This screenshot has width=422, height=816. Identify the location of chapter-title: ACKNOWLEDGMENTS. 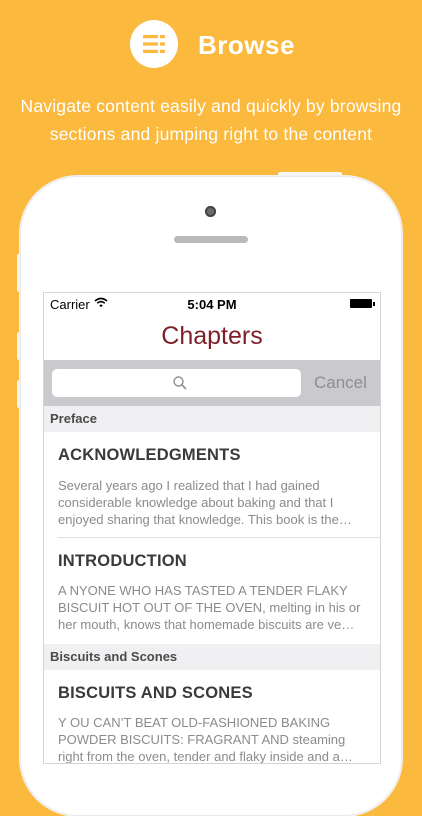
(149, 455).